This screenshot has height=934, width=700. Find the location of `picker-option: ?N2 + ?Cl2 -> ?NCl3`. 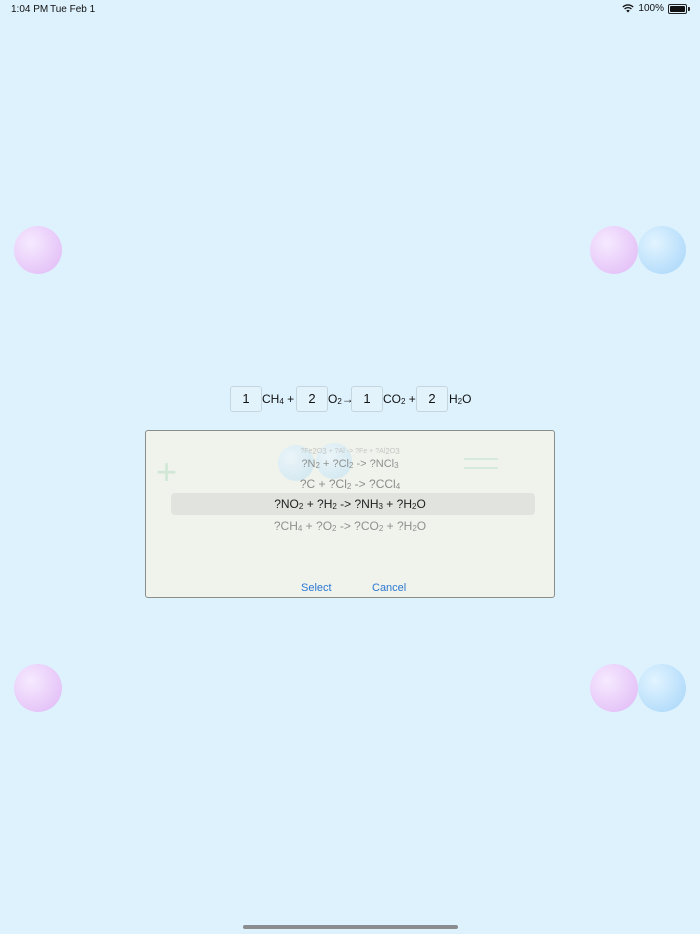

picker-option: ?N2 + ?Cl2 -> ?NCl3 is located at coordinates (350, 464).